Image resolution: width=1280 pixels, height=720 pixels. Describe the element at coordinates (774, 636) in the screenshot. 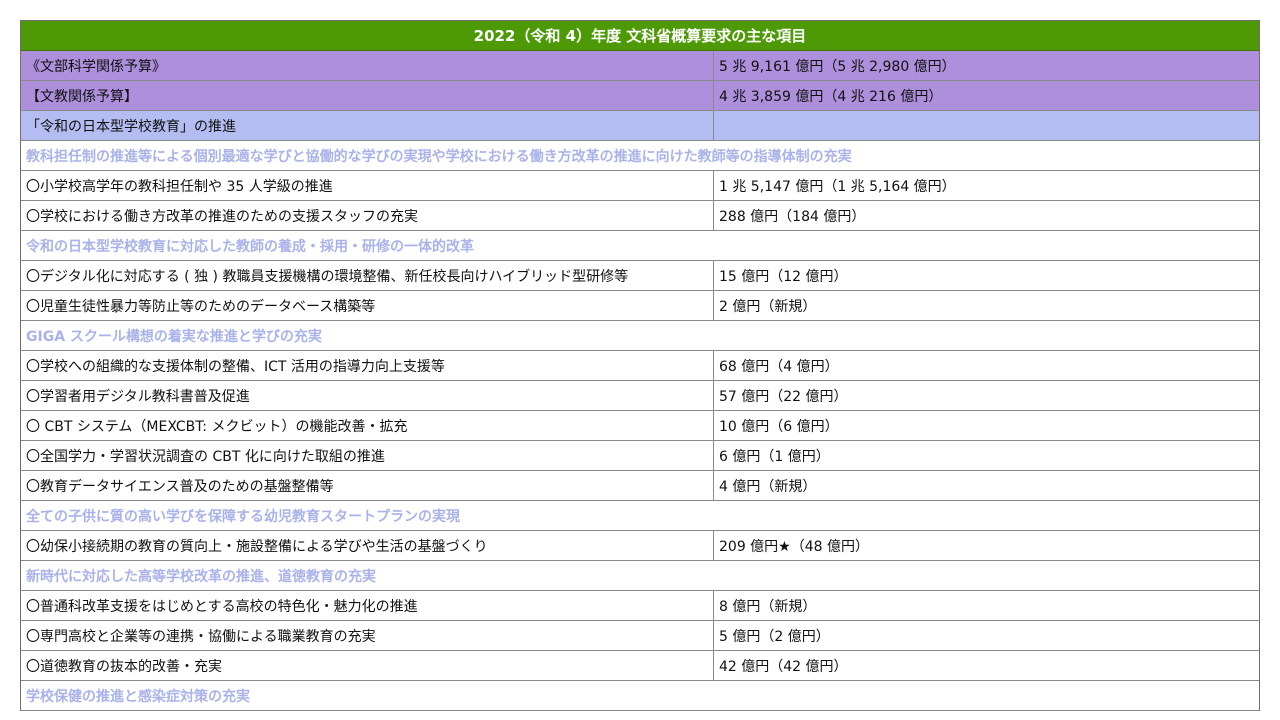

I see `item-amount: 5 億円（2 億円）` at that location.